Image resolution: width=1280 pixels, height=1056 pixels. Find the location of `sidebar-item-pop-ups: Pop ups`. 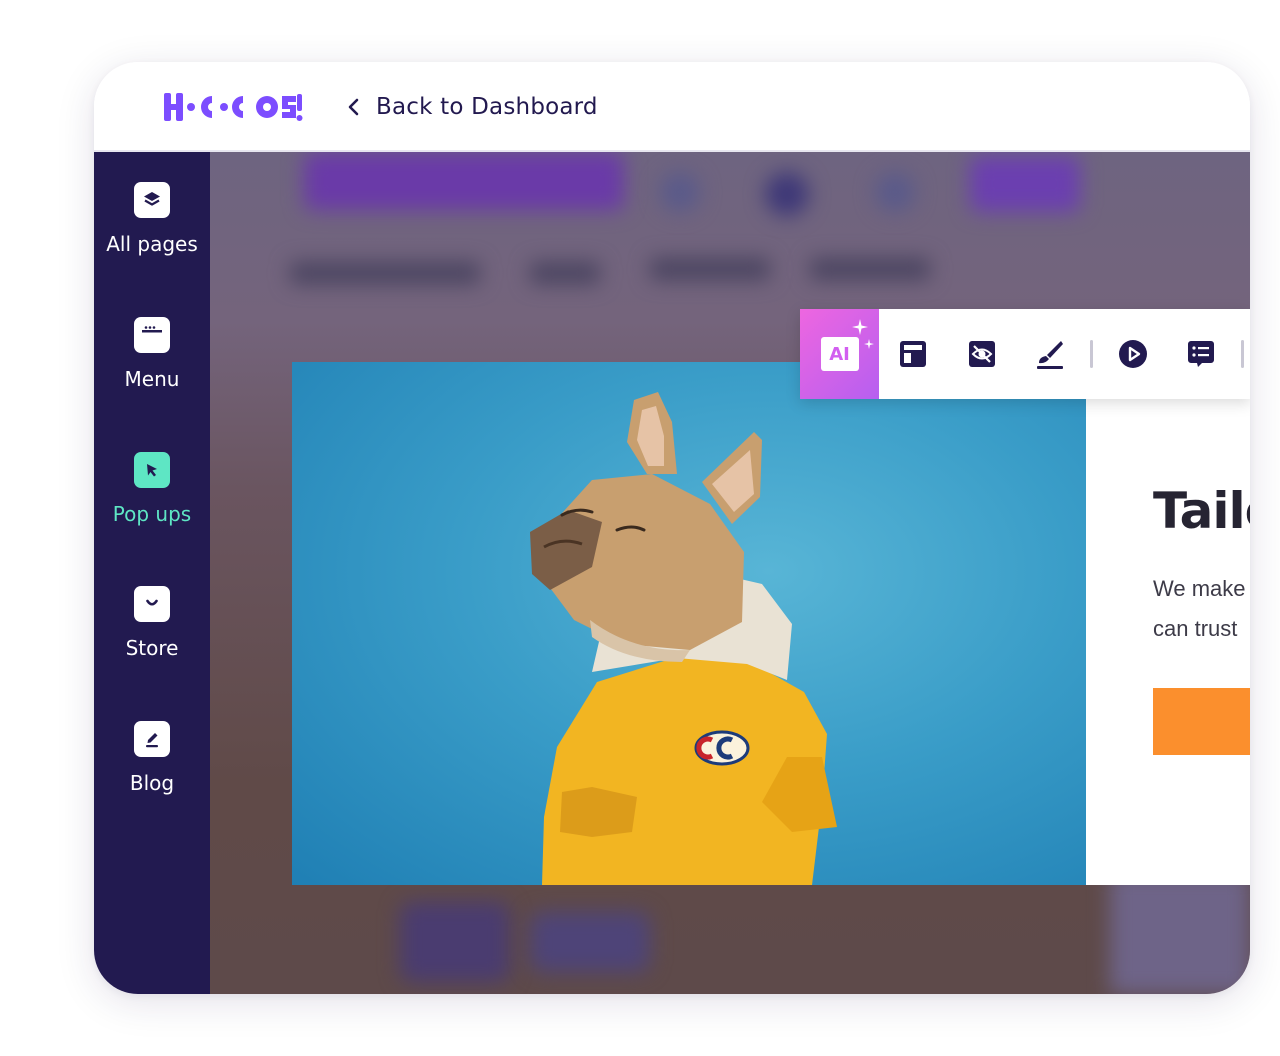

sidebar-item-pop-ups: Pop ups is located at coordinates (152, 489).